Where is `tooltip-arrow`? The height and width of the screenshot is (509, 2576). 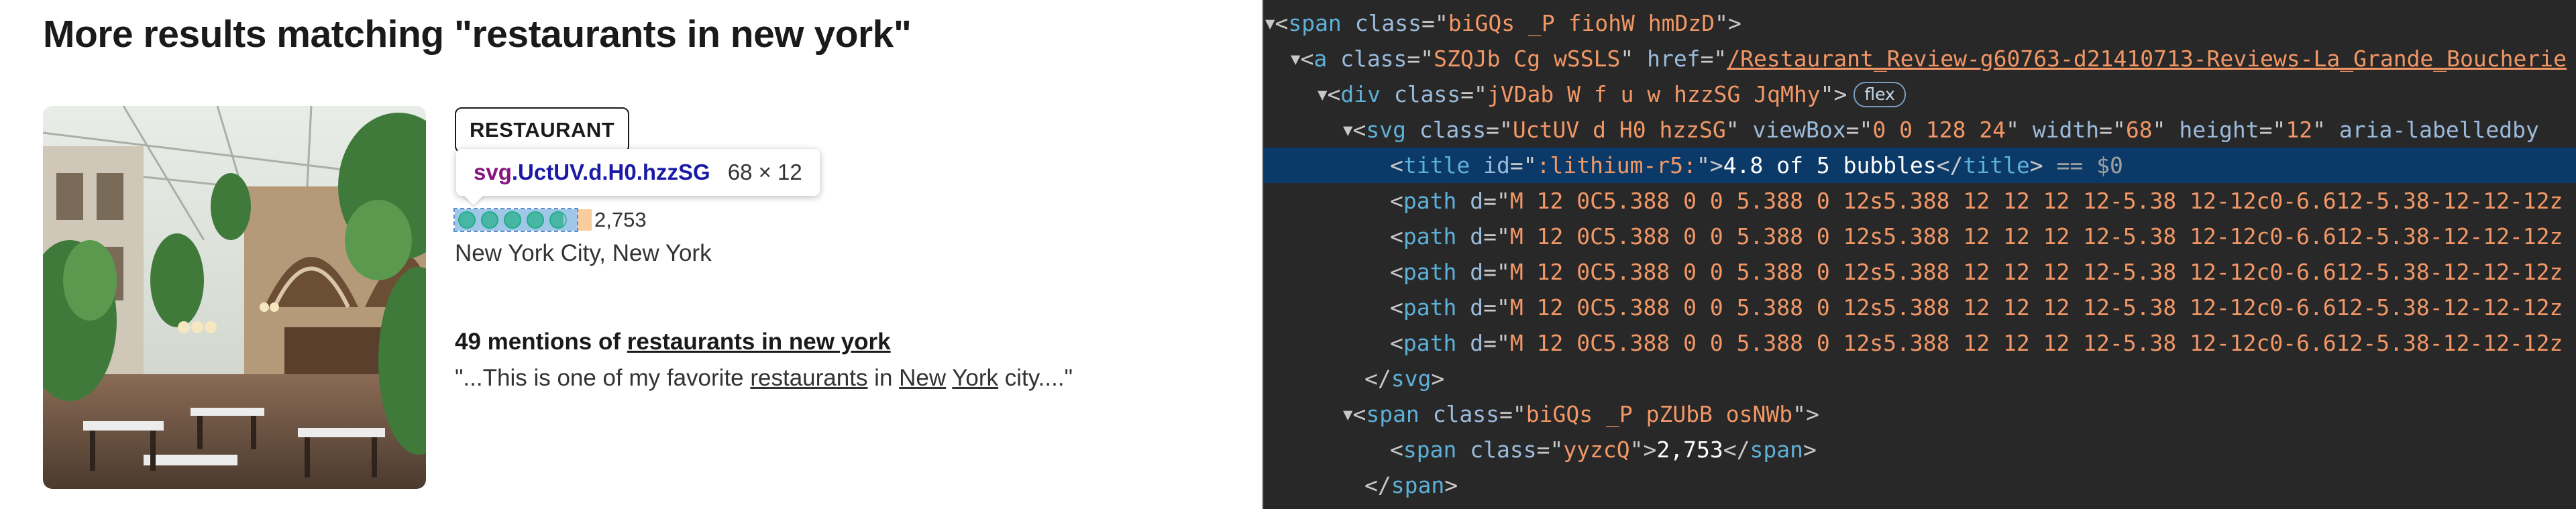 tooltip-arrow is located at coordinates (473, 200).